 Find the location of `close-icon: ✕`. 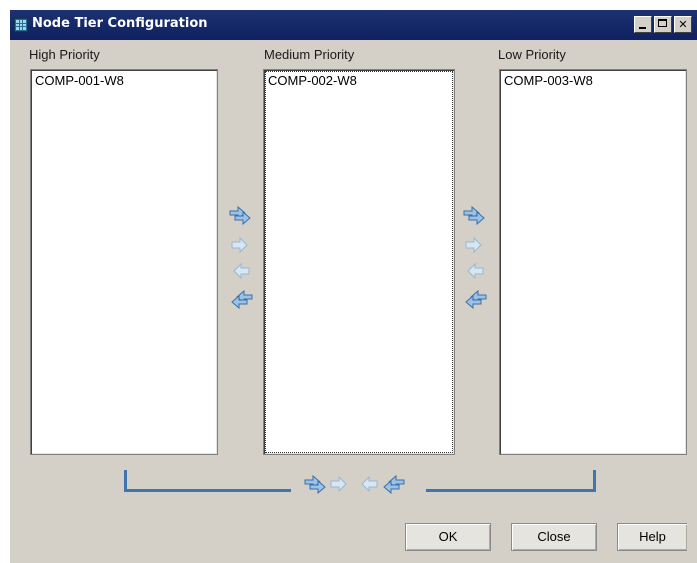

close-icon: ✕ is located at coordinates (683, 24).